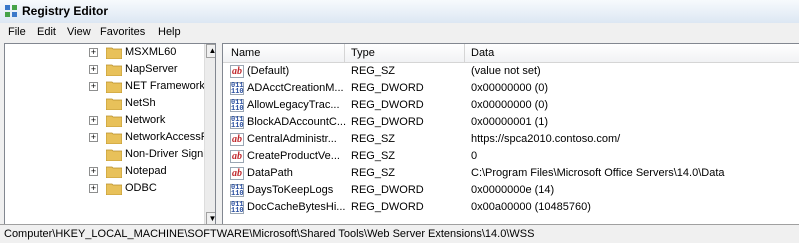 This screenshot has height=243, width=799. Describe the element at coordinates (210, 51) in the screenshot. I see `scroll-up-button: ▲` at that location.